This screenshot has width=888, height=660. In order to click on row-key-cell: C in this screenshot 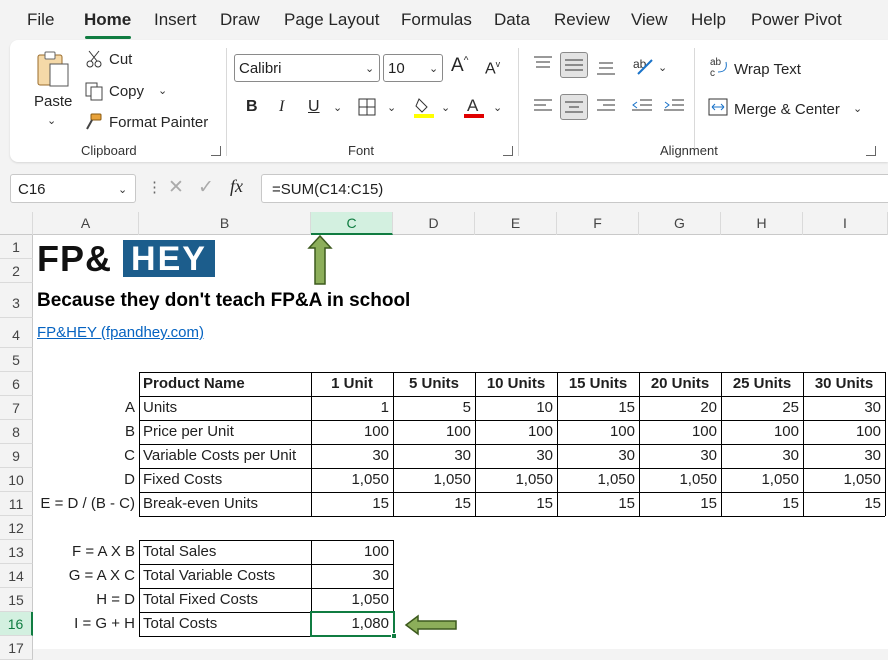, I will do `click(86, 455)`.